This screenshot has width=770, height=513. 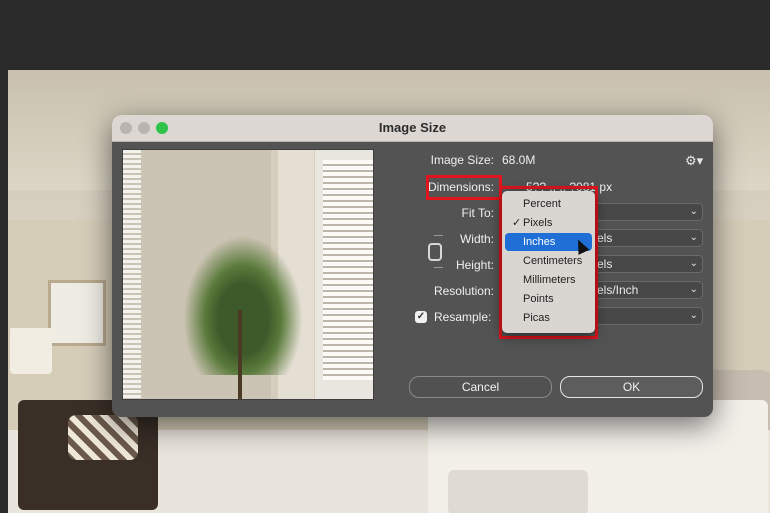 I want to click on menu-item-label: Points, so click(x=538, y=299).